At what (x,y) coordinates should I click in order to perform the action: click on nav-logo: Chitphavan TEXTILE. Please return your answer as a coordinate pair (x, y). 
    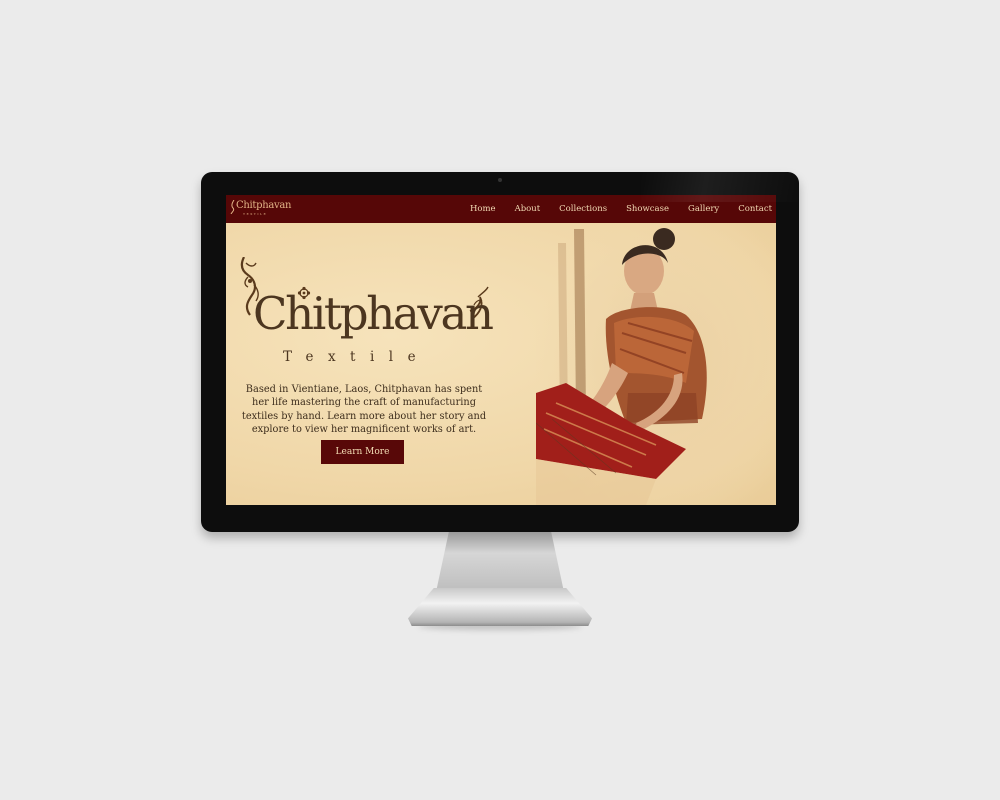
    Looking at the image, I should click on (260, 209).